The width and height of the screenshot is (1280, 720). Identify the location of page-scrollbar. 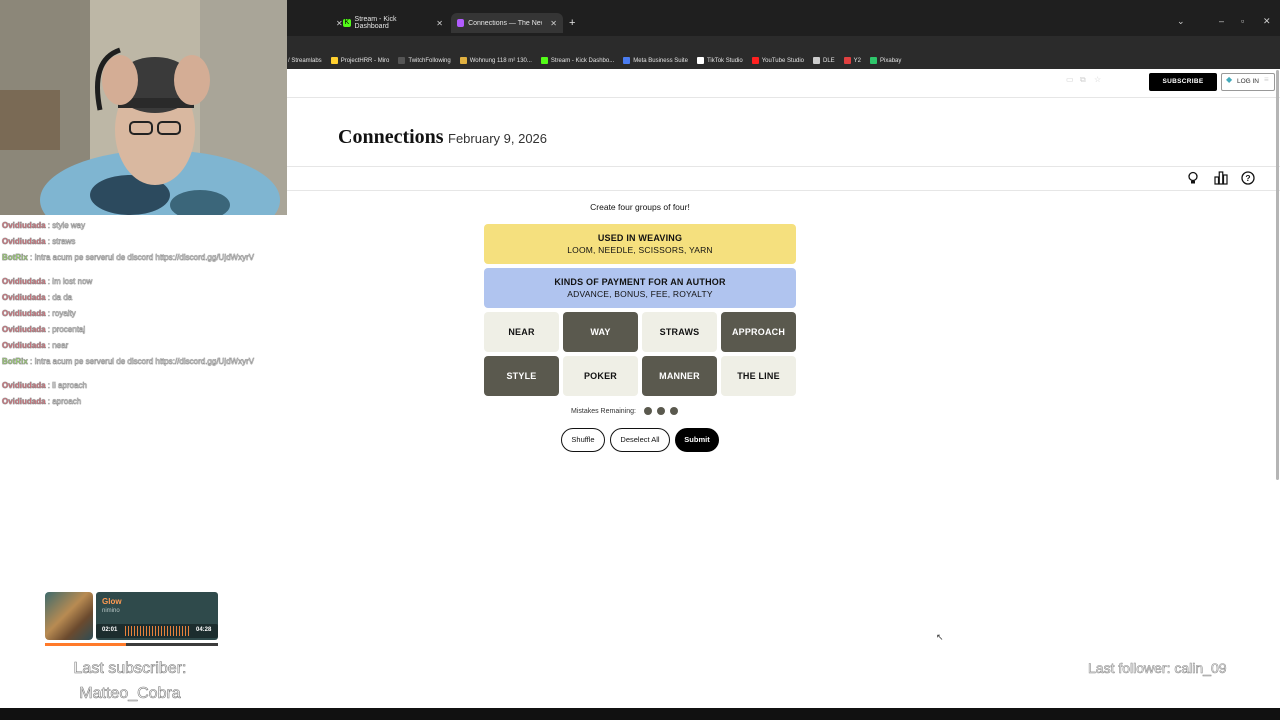
(1277, 275).